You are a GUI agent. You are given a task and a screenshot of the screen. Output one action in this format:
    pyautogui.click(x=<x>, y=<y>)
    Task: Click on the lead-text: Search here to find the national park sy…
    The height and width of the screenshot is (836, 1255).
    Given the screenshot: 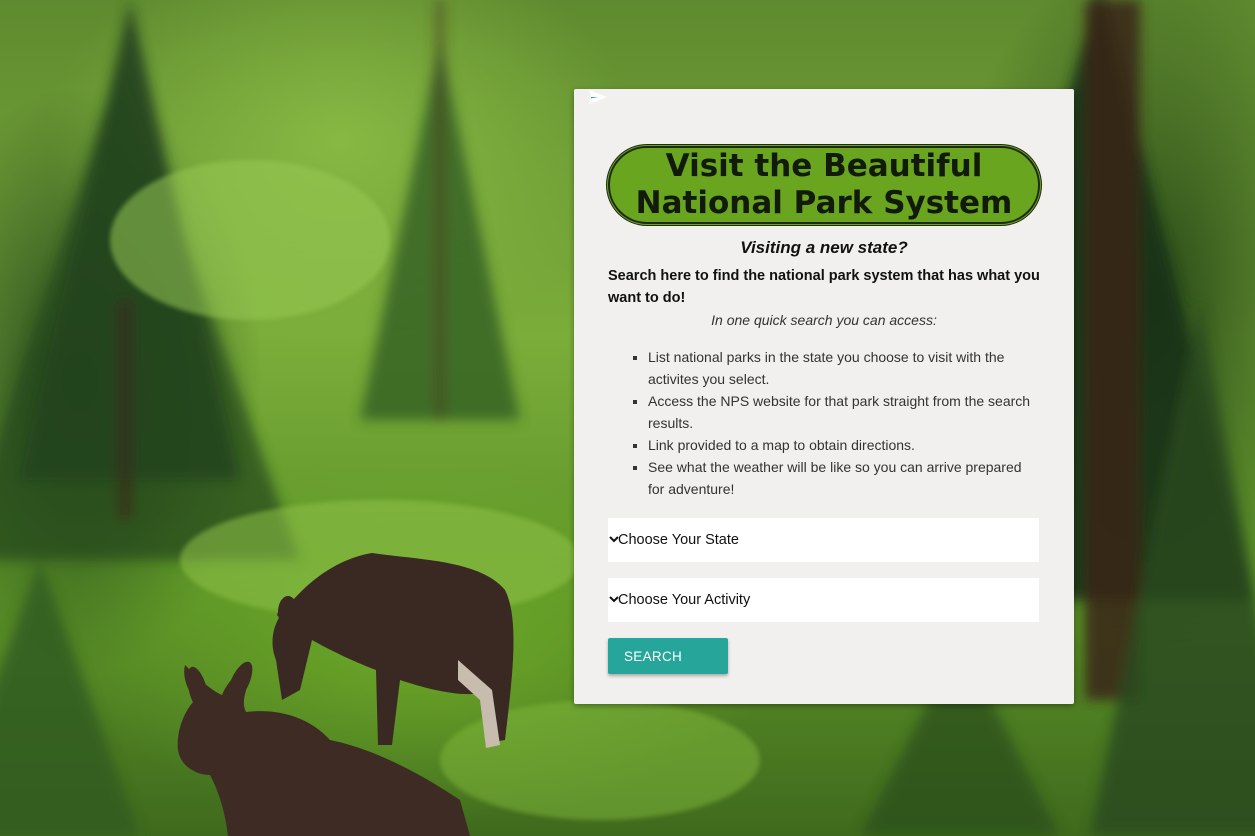 What is the action you would take?
    pyautogui.click(x=824, y=287)
    